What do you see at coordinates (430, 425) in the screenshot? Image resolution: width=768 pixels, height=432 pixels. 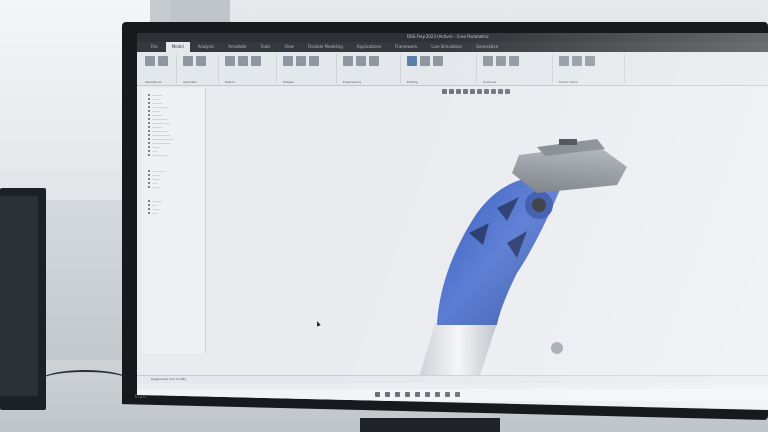 I see `monitor-stand` at bounding box center [430, 425].